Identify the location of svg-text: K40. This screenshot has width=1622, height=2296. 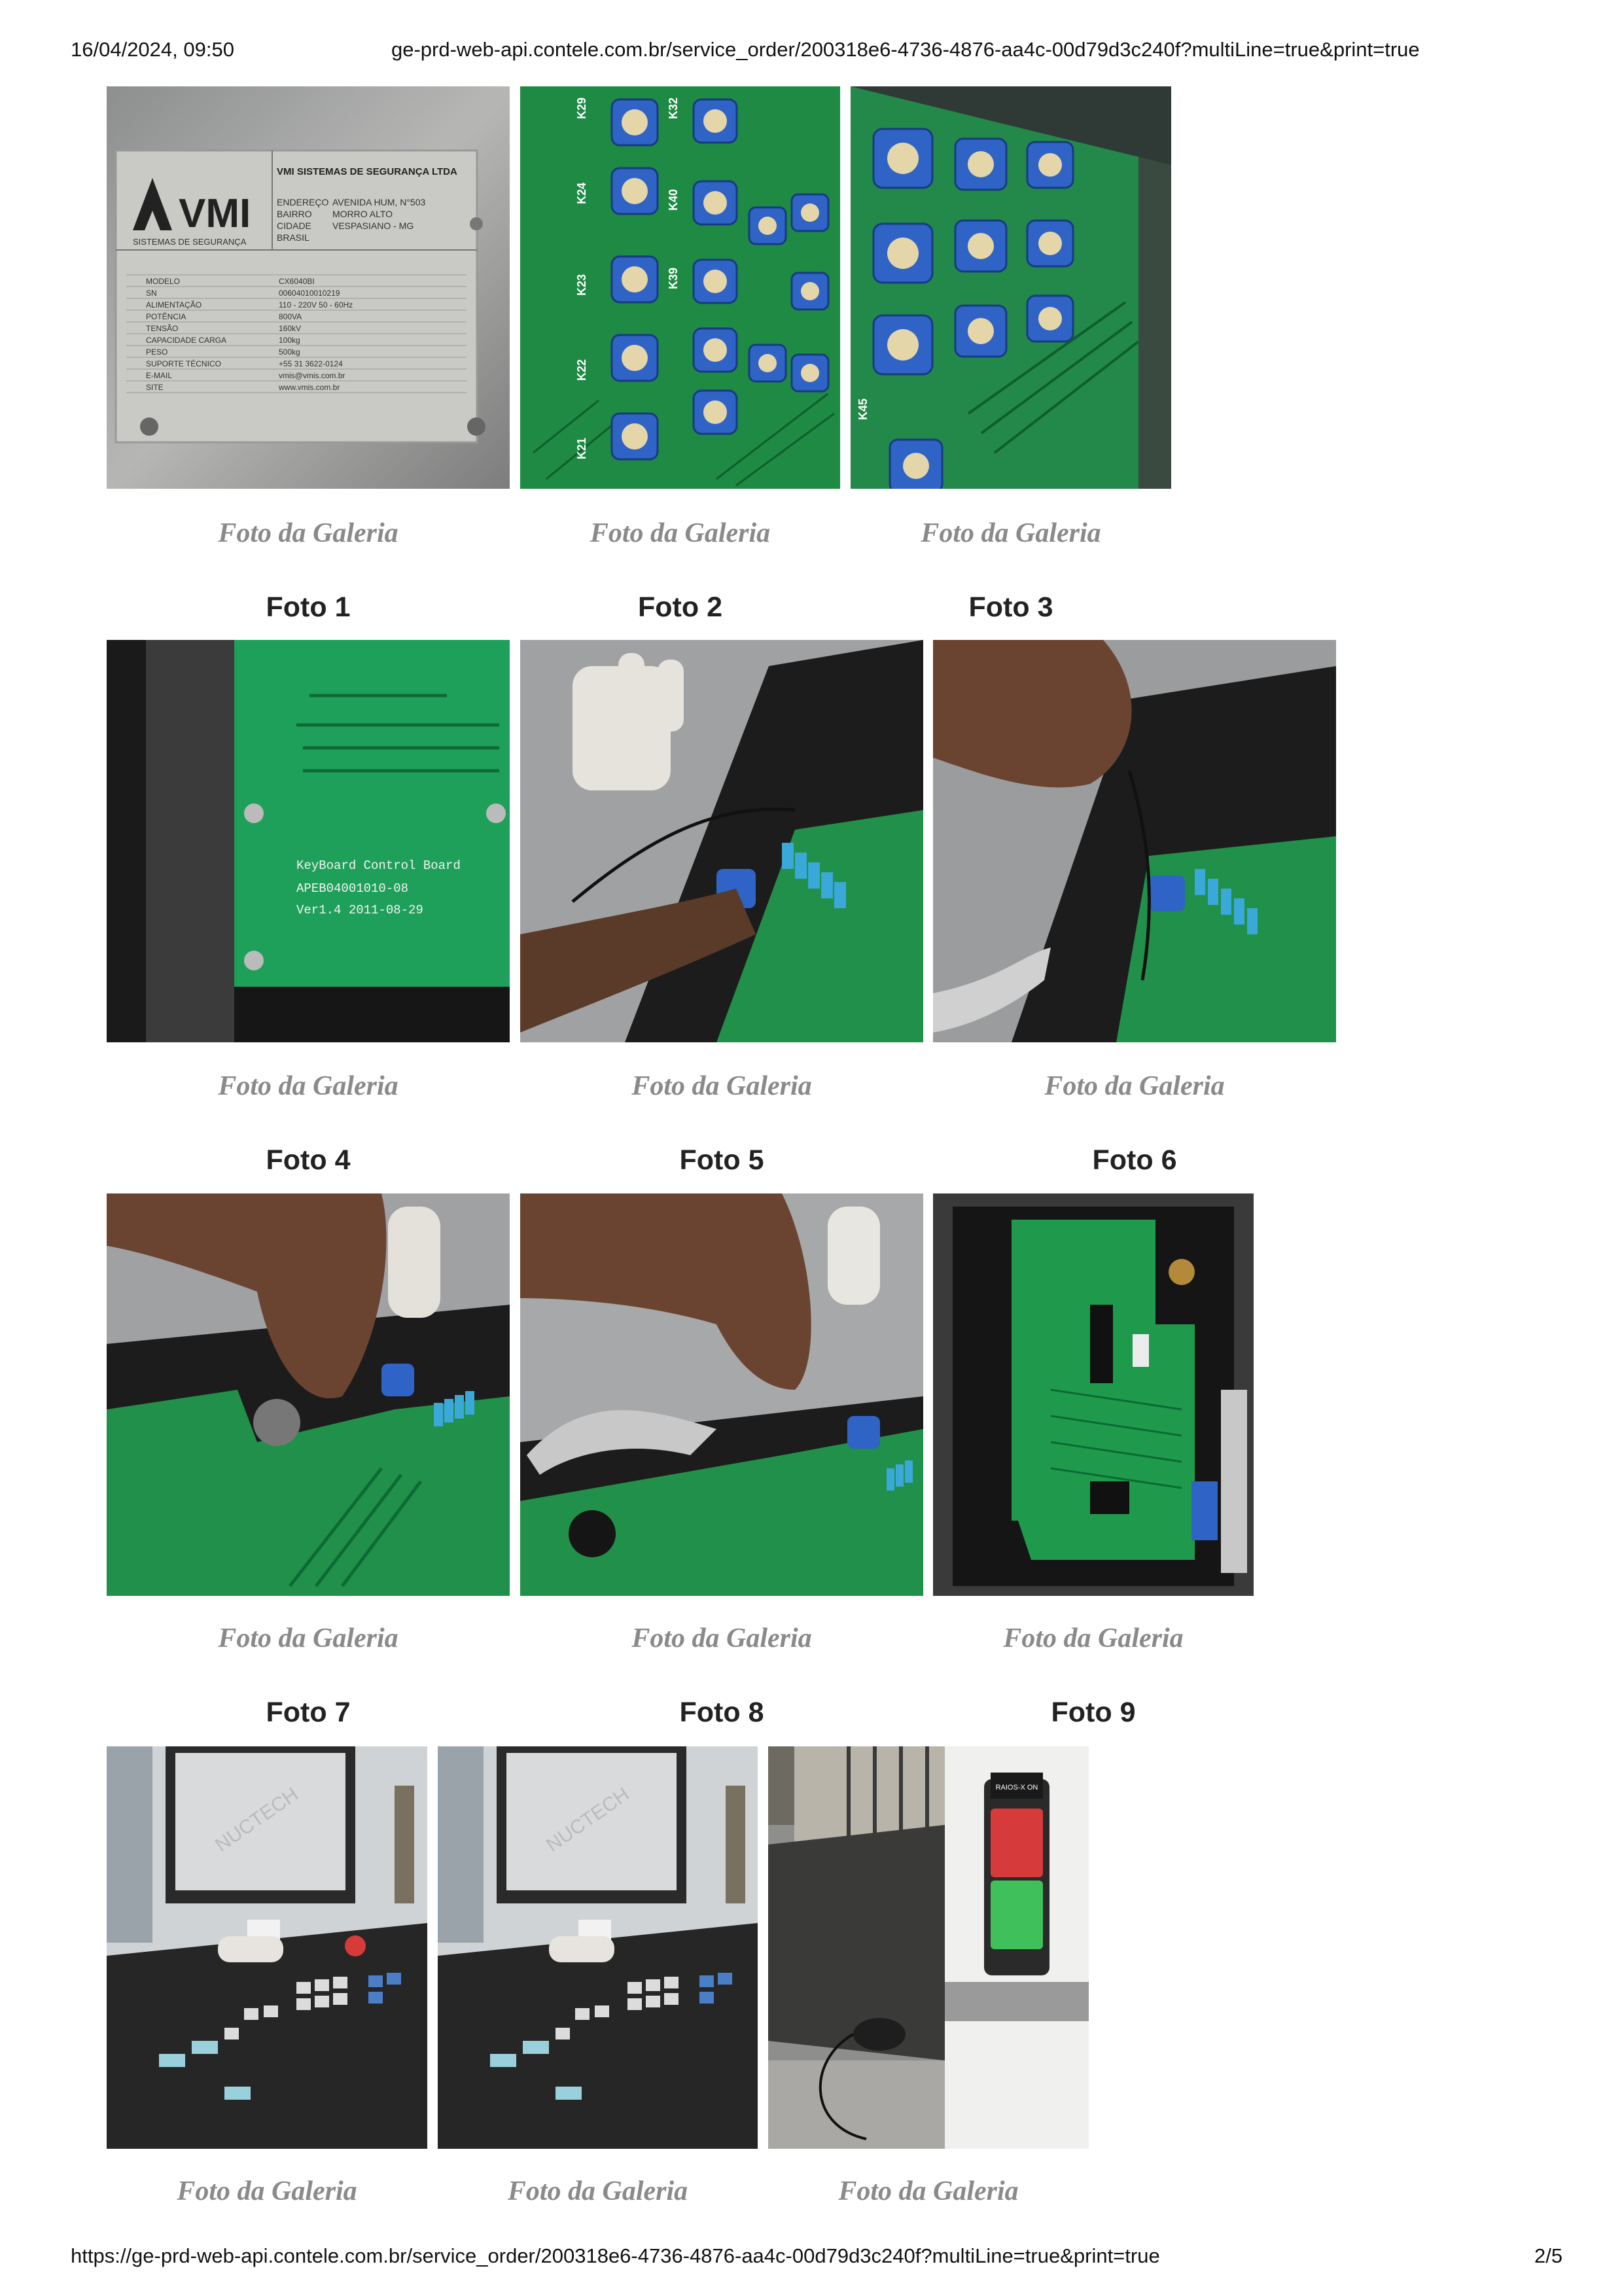
(673, 200).